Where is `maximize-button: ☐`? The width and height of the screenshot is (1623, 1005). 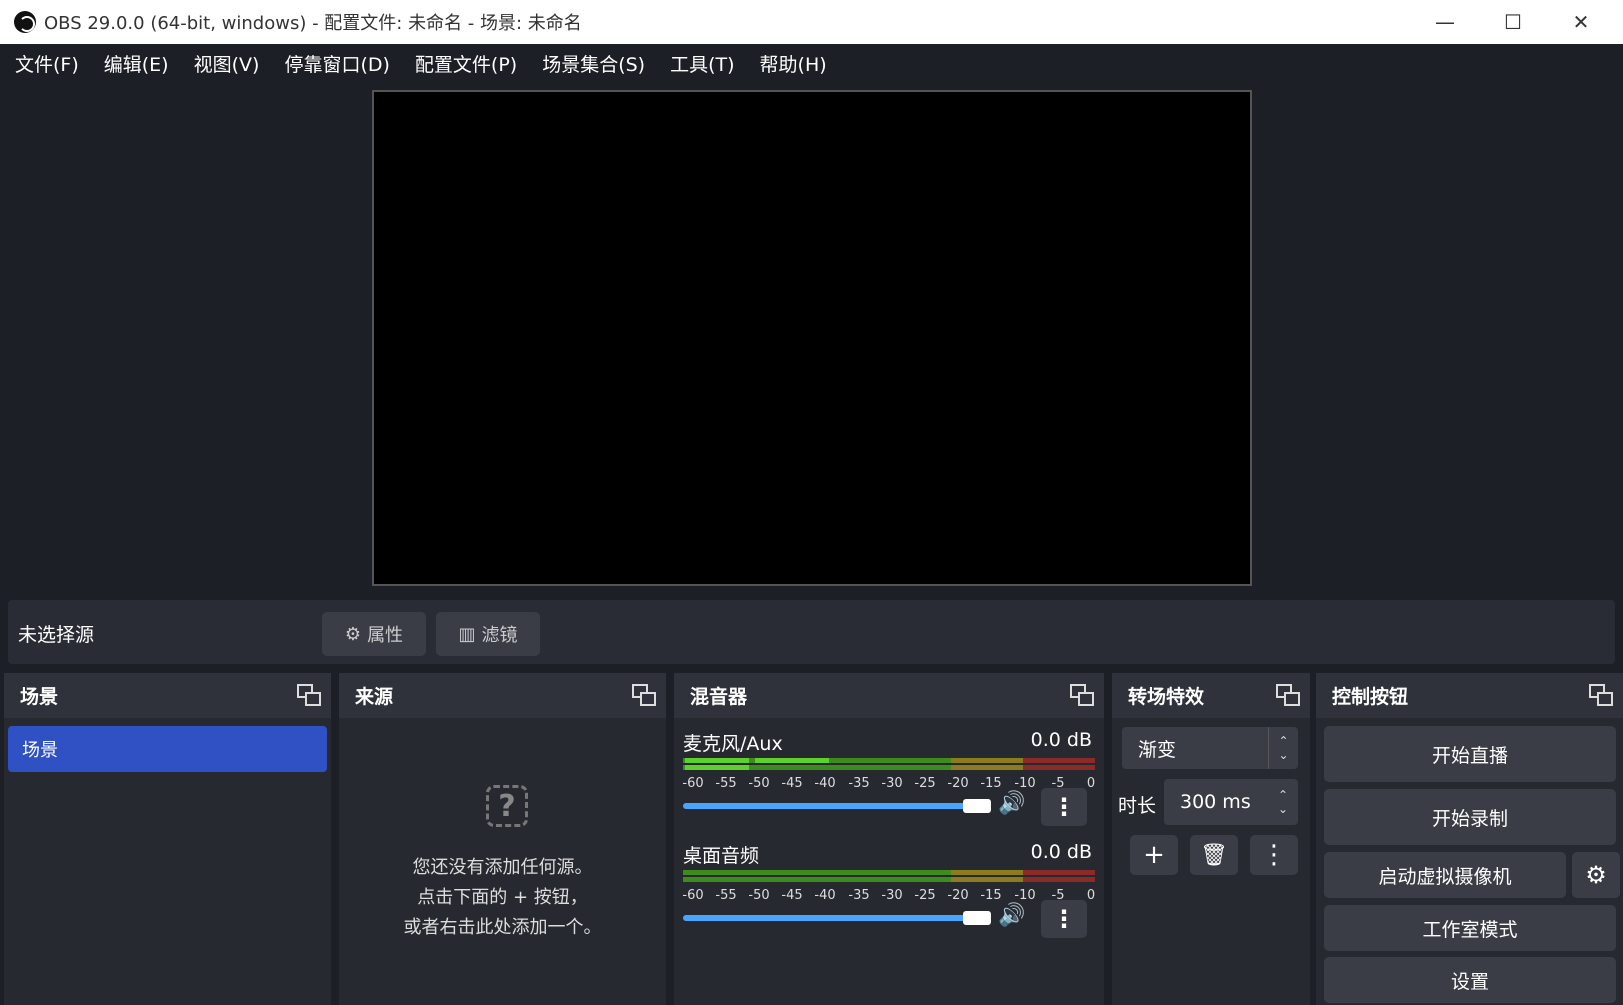 maximize-button: ☐ is located at coordinates (1513, 22).